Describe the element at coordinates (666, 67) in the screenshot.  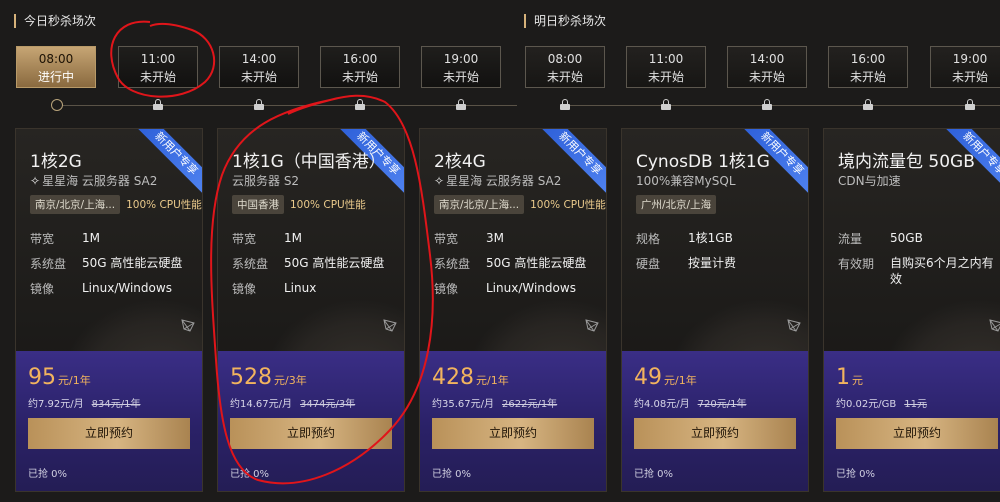
I see `timeslot-tomorrow-1100: 11:00 未开始` at that location.